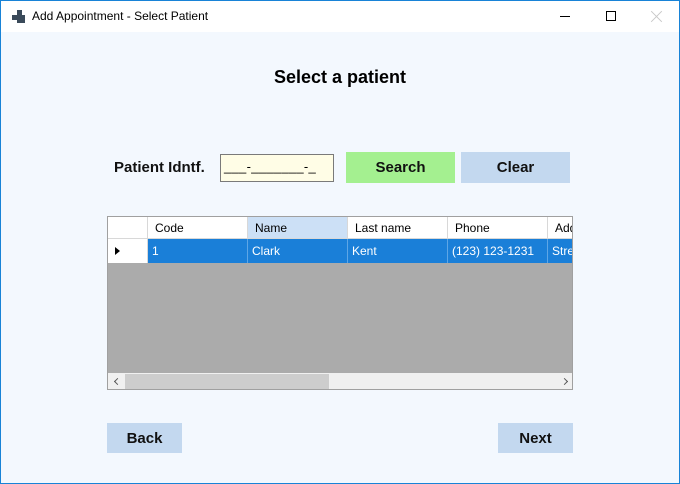  I want to click on grid-header: Code Name Last name Phone Add, so click(340, 228).